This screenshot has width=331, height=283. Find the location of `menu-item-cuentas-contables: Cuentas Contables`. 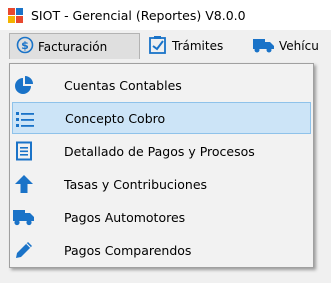

menu-item-cuentas-contables: Cuentas Contables is located at coordinates (161, 85).